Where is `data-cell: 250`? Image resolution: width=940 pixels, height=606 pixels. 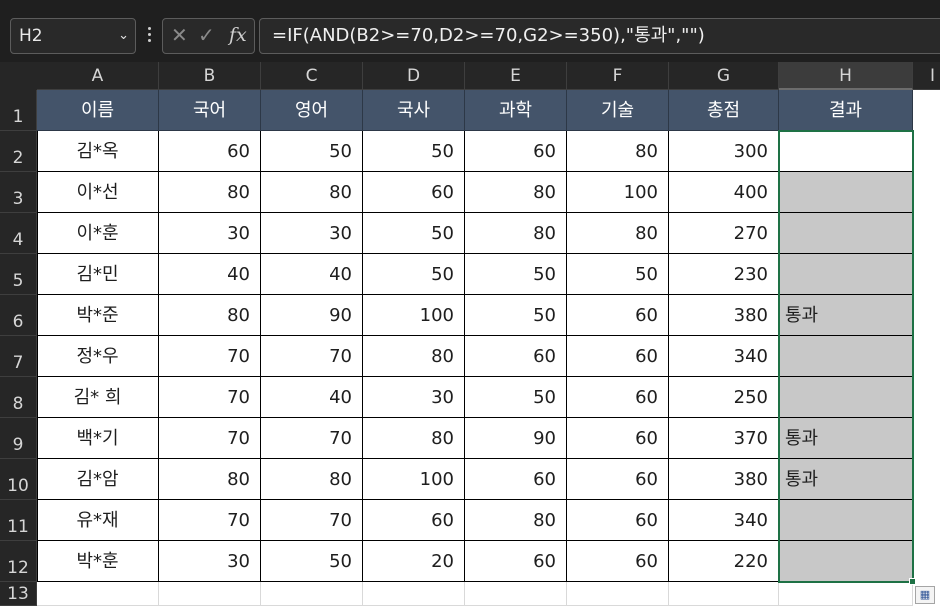
data-cell: 250 is located at coordinates (724, 397).